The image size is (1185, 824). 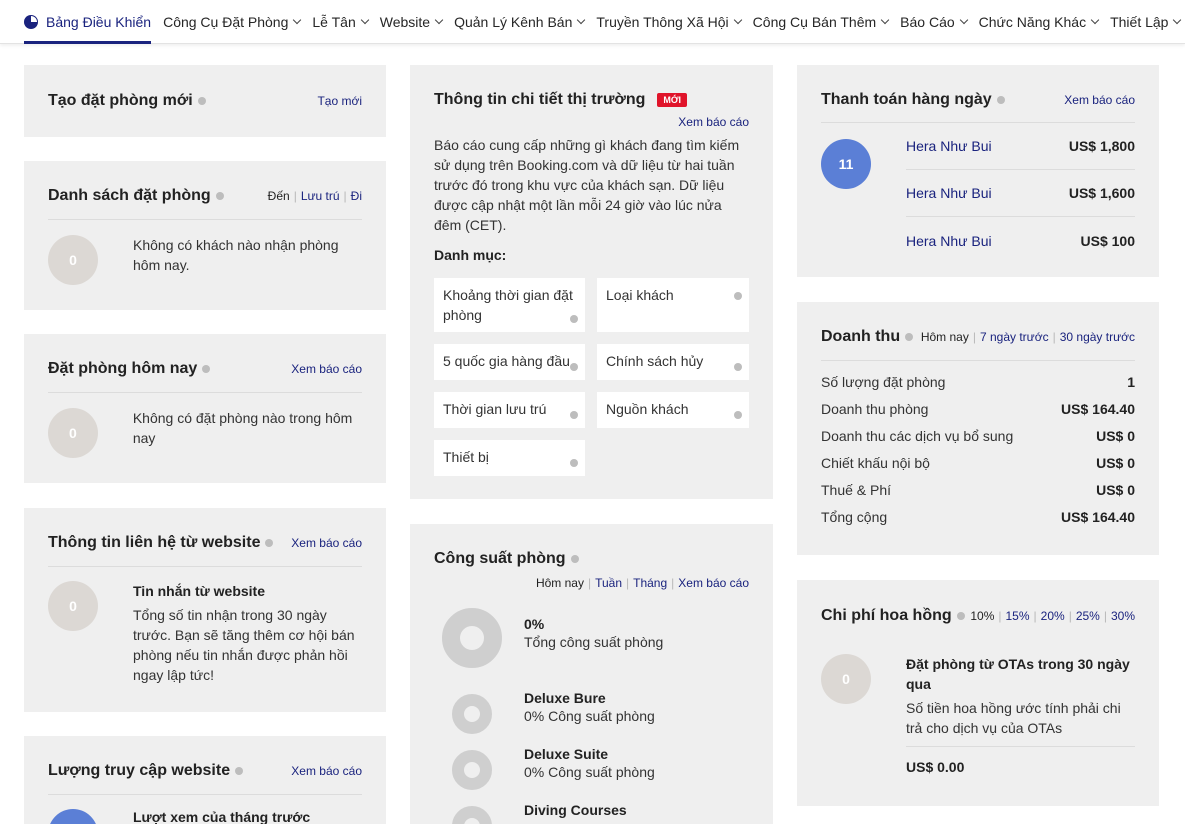 I want to click on category-length-of-stay: Thời gian lưu trú, so click(x=509, y=410).